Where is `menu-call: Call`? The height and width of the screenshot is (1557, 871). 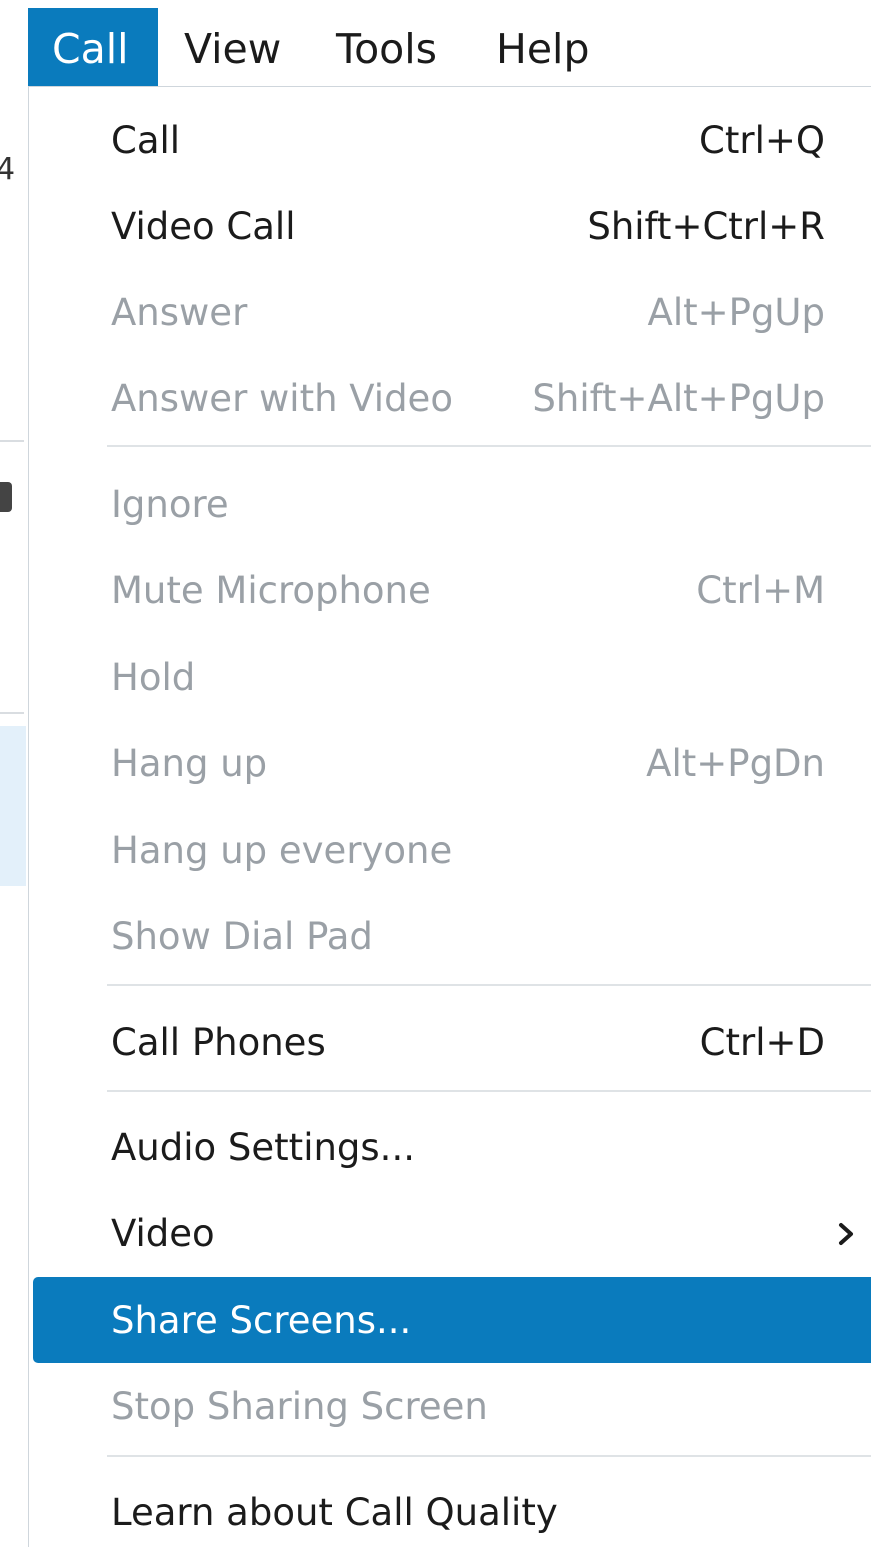 menu-call: Call is located at coordinates (93, 47).